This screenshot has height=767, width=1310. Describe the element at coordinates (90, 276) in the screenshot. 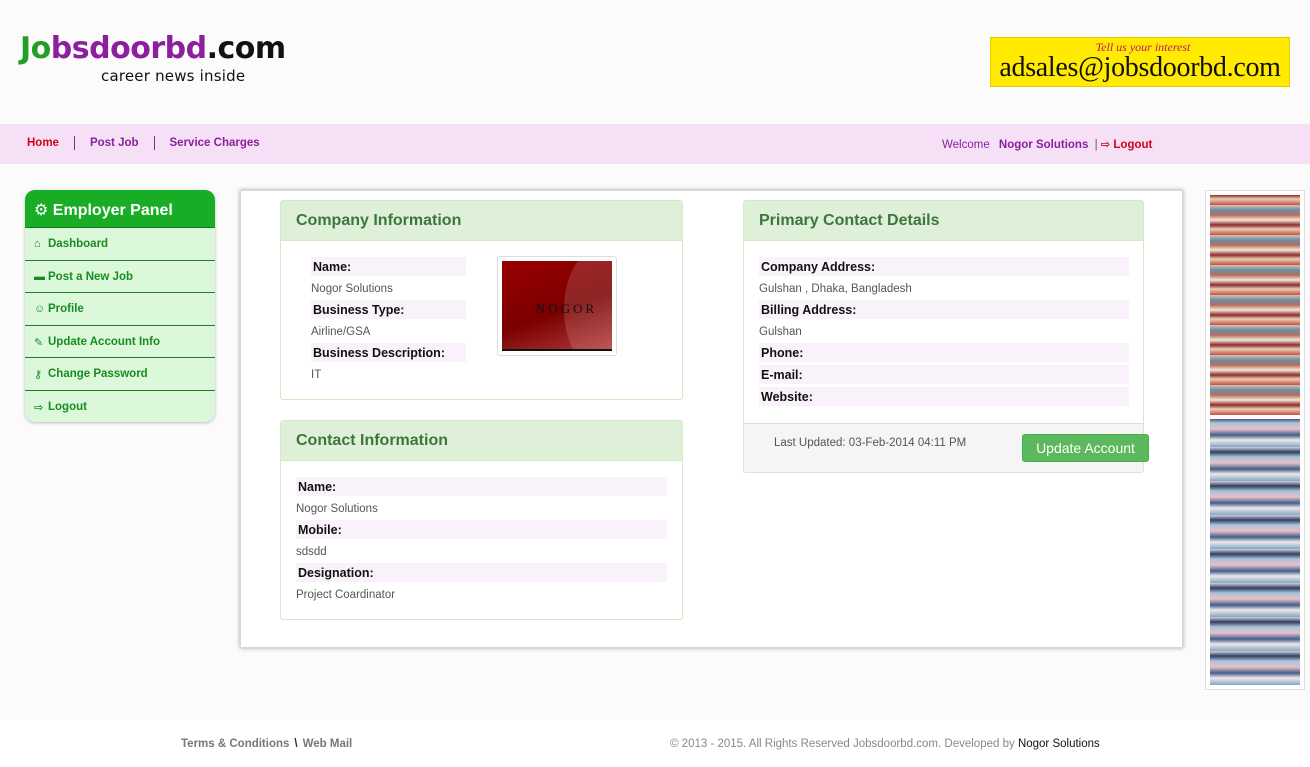

I see `sidebar-item-label: Post a New Job` at that location.